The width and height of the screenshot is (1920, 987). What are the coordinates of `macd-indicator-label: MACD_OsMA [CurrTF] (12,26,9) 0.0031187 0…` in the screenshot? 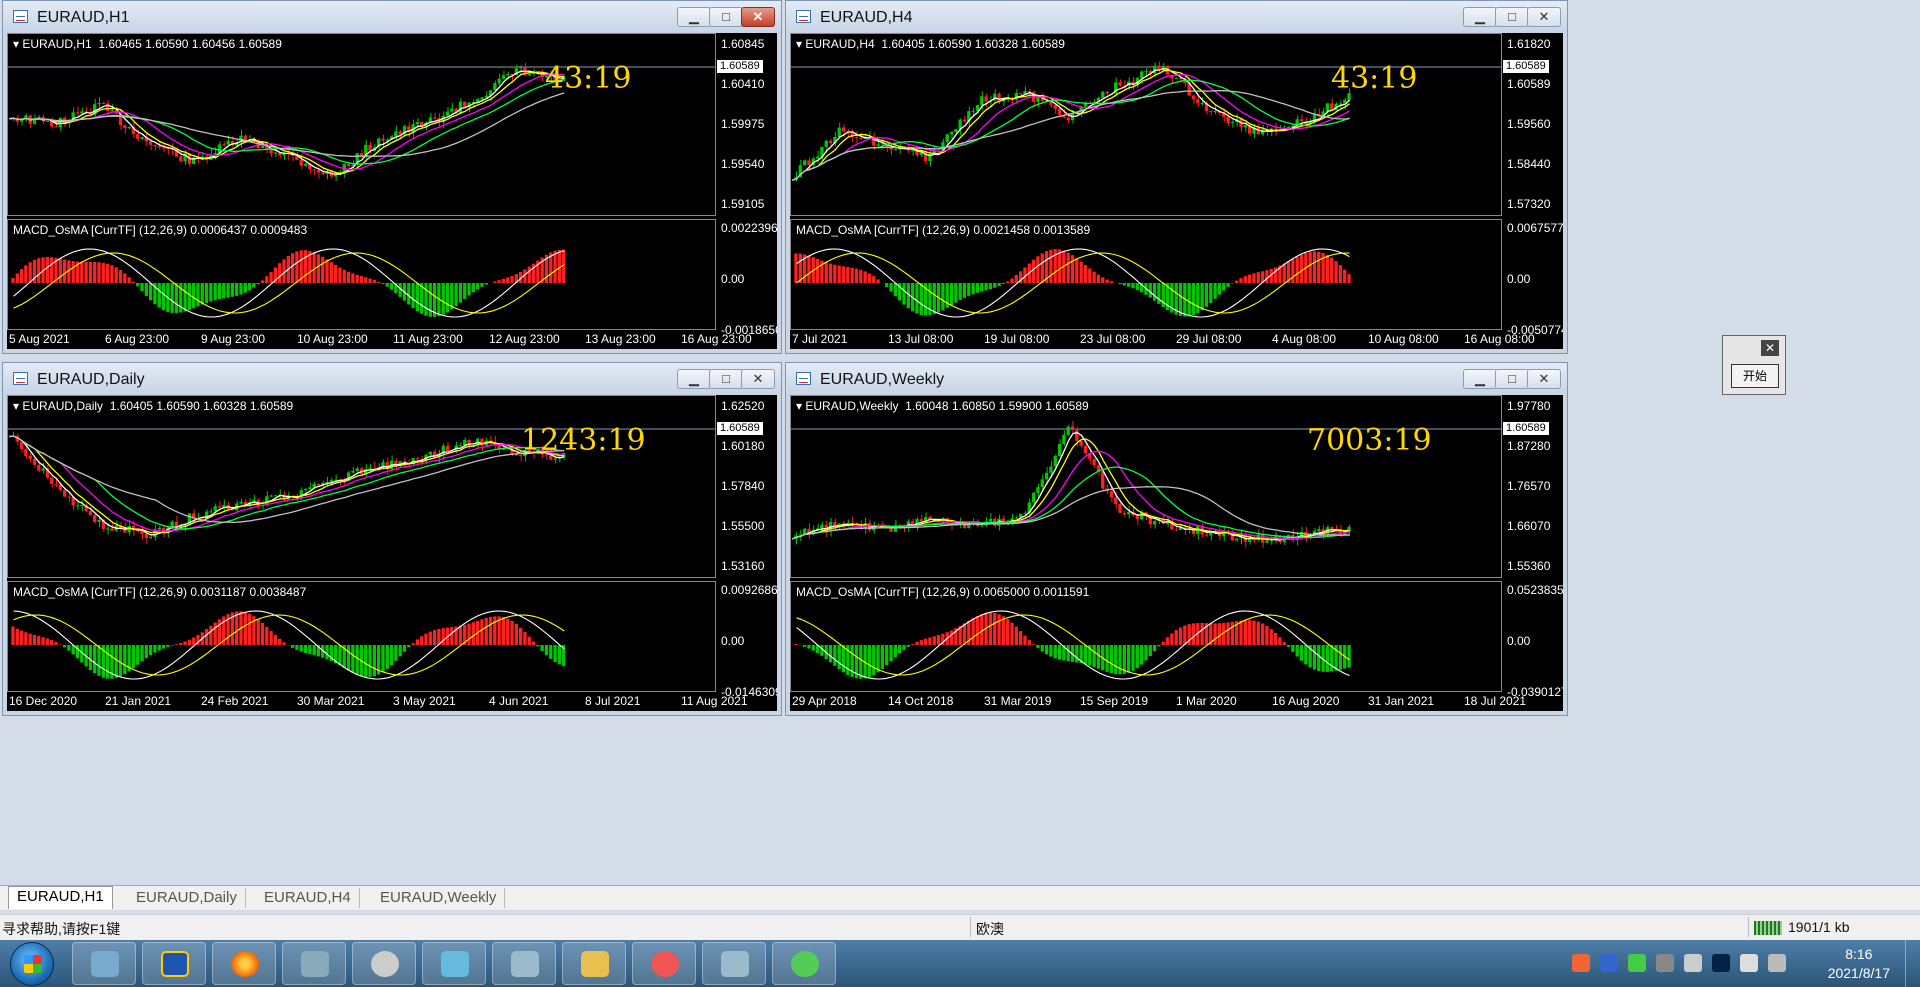 It's located at (160, 592).